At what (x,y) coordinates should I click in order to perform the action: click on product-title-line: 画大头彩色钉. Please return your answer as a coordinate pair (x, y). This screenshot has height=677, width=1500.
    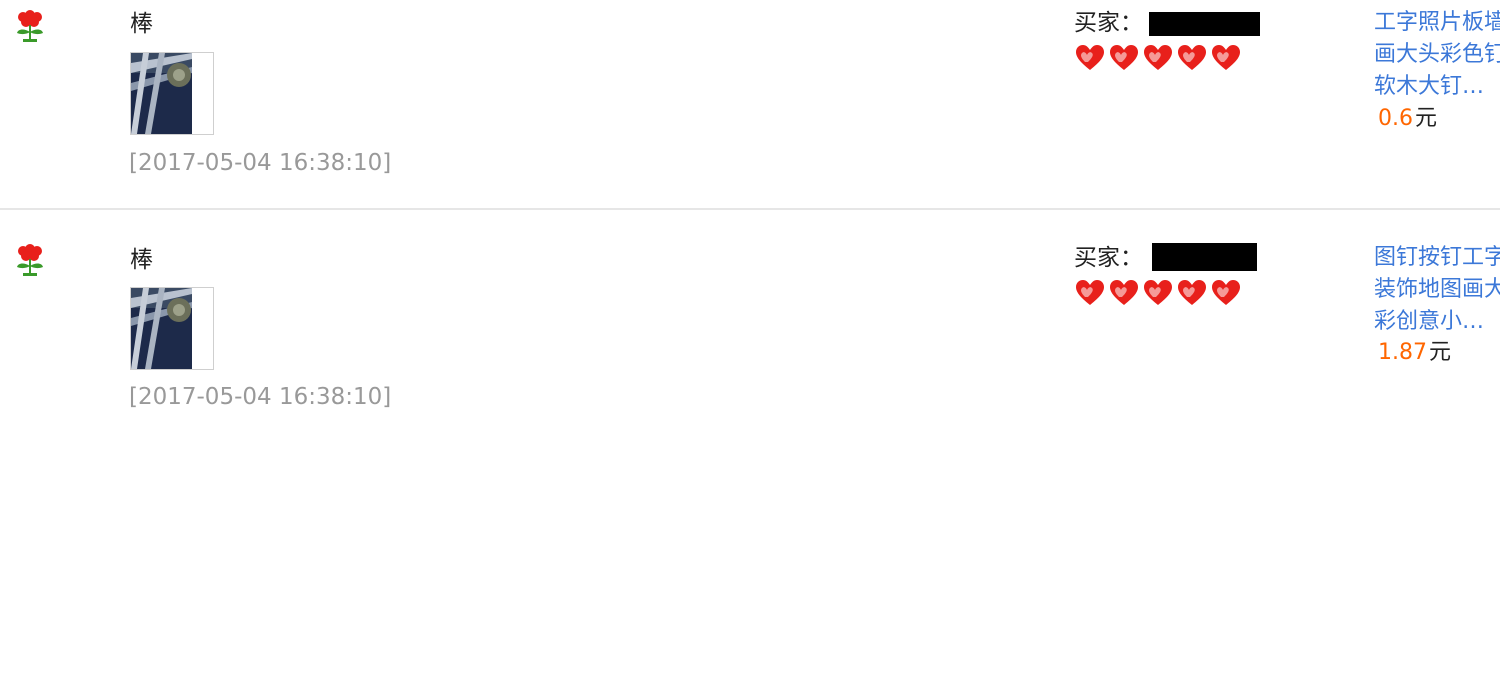
    Looking at the image, I should click on (1437, 54).